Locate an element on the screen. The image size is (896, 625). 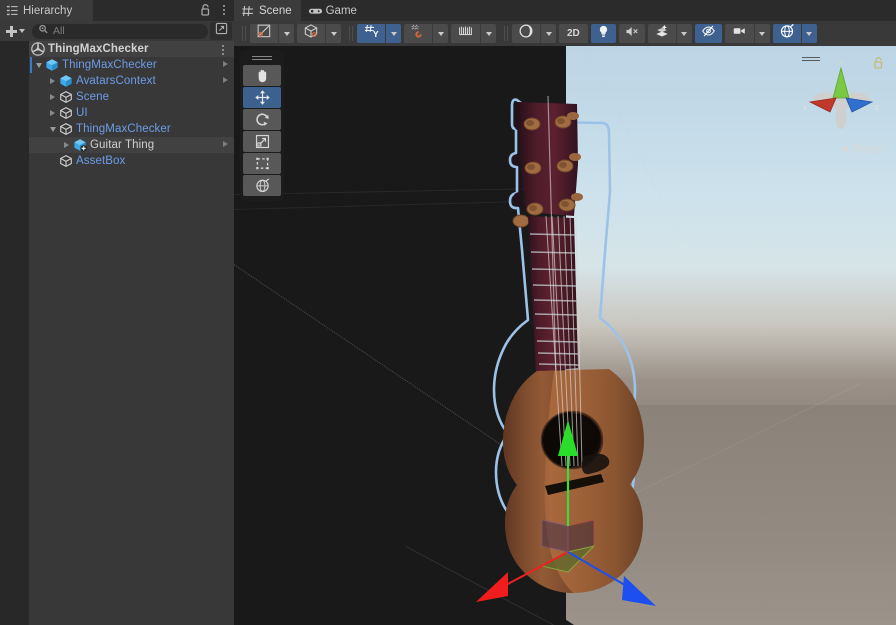
scene-camera-dropdown is located at coordinates (548, 33).